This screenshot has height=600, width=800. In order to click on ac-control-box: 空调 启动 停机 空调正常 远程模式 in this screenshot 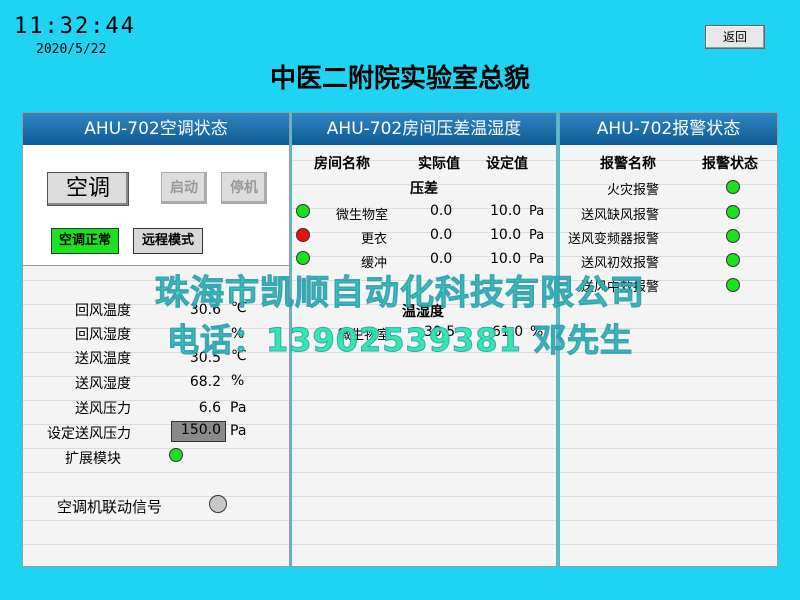, I will do `click(156, 205)`.